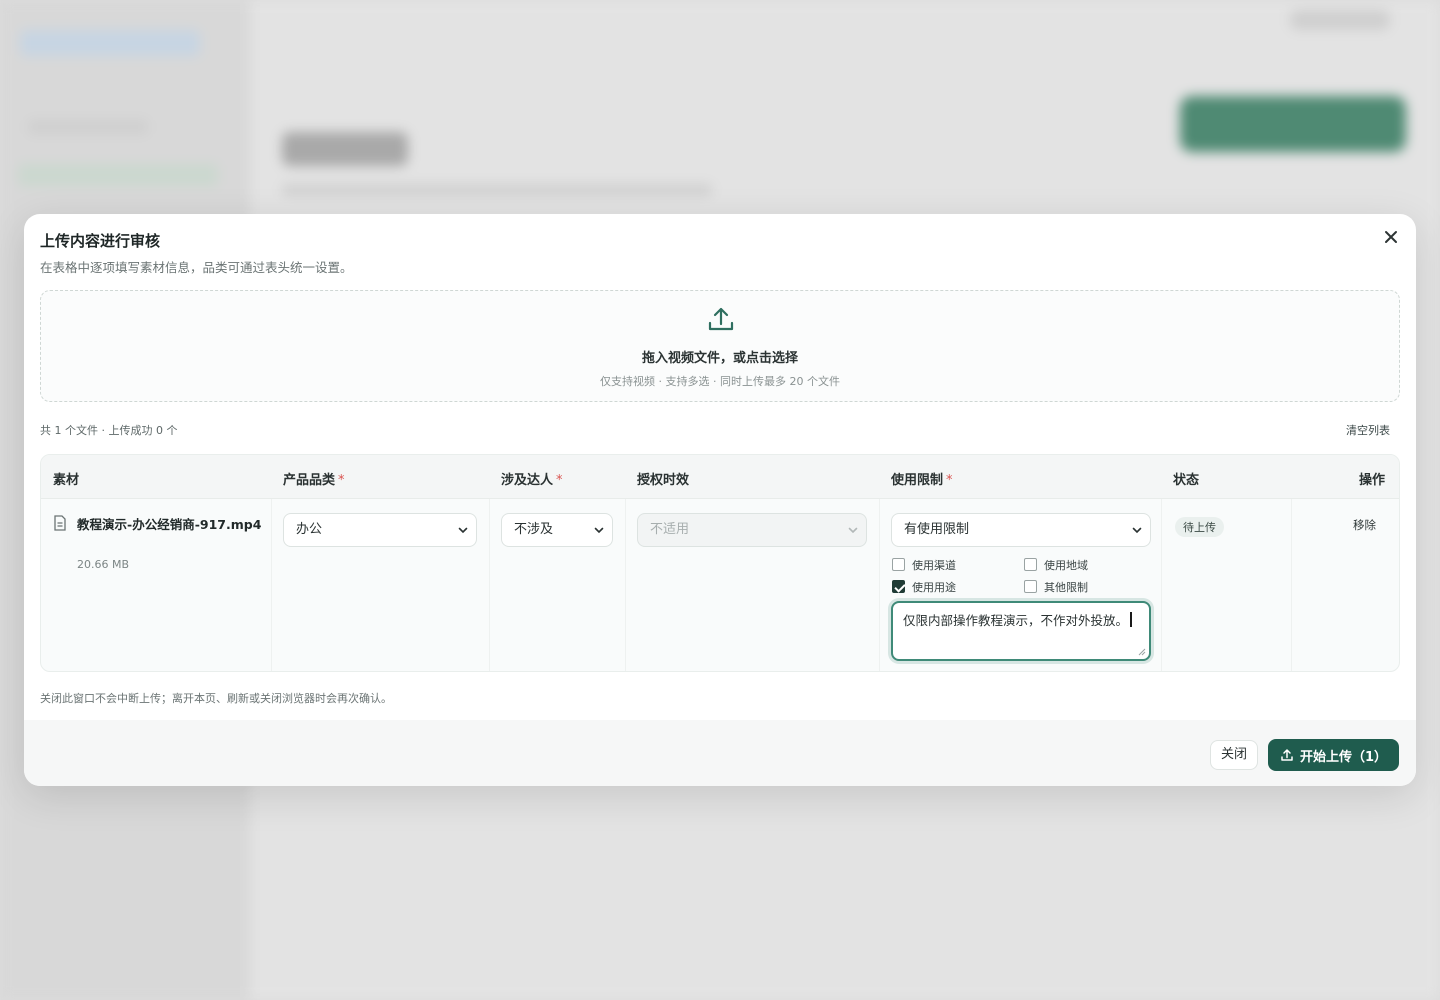 The image size is (1440, 1000). What do you see at coordinates (110, 43) in the screenshot?
I see `background-logo` at bounding box center [110, 43].